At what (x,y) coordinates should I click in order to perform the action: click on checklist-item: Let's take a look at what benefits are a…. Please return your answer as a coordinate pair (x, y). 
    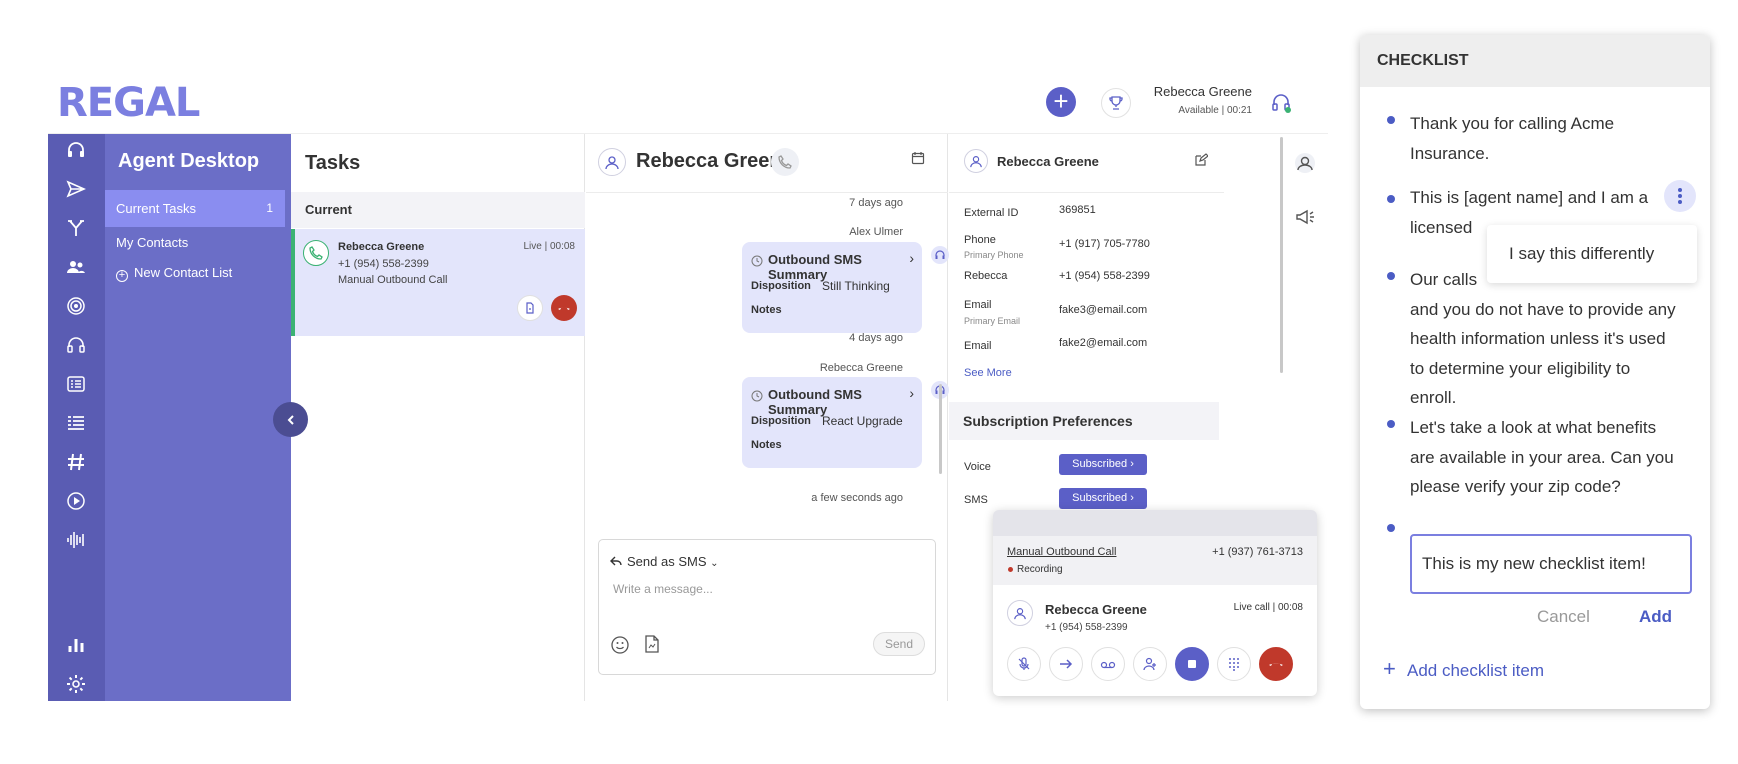
    Looking at the image, I should click on (1542, 457).